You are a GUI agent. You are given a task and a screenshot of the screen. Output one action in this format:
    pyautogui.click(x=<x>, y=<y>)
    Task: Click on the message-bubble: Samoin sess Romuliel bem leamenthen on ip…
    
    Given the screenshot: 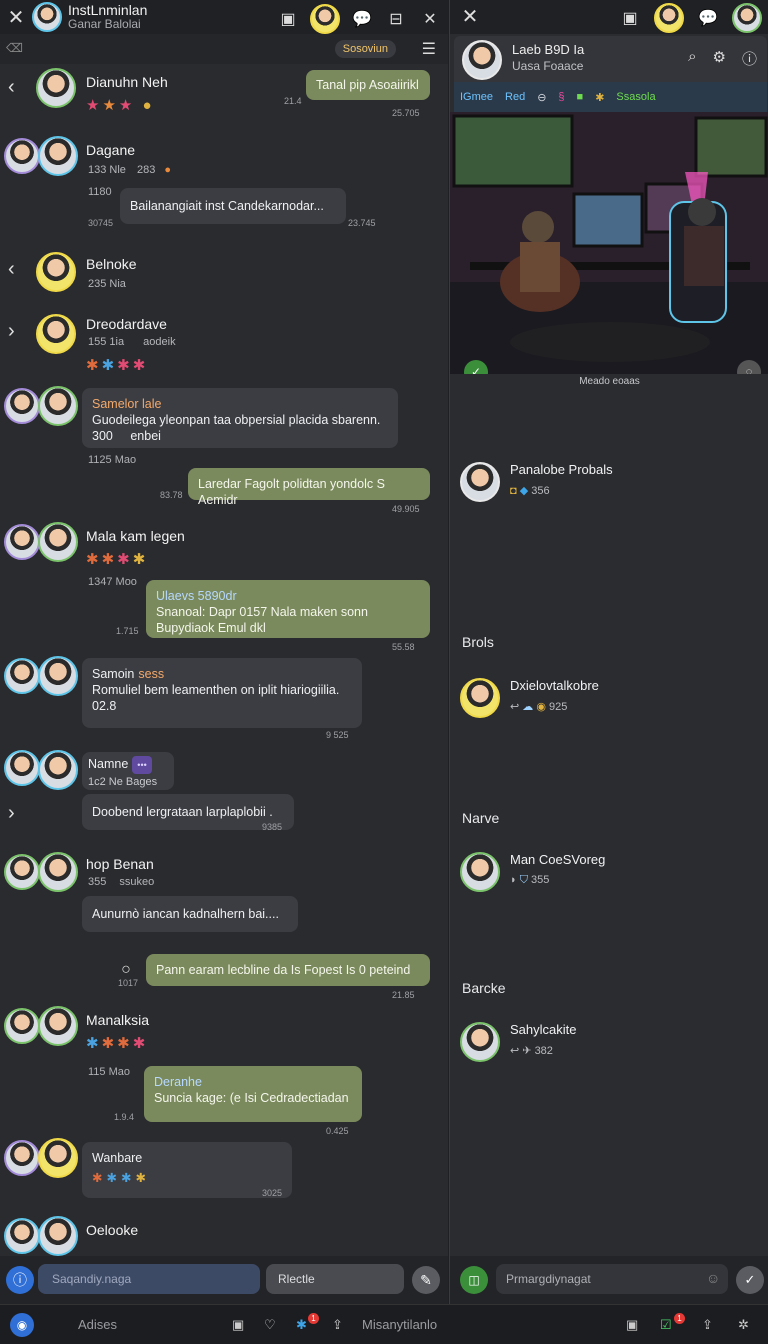 What is the action you would take?
    pyautogui.click(x=222, y=693)
    